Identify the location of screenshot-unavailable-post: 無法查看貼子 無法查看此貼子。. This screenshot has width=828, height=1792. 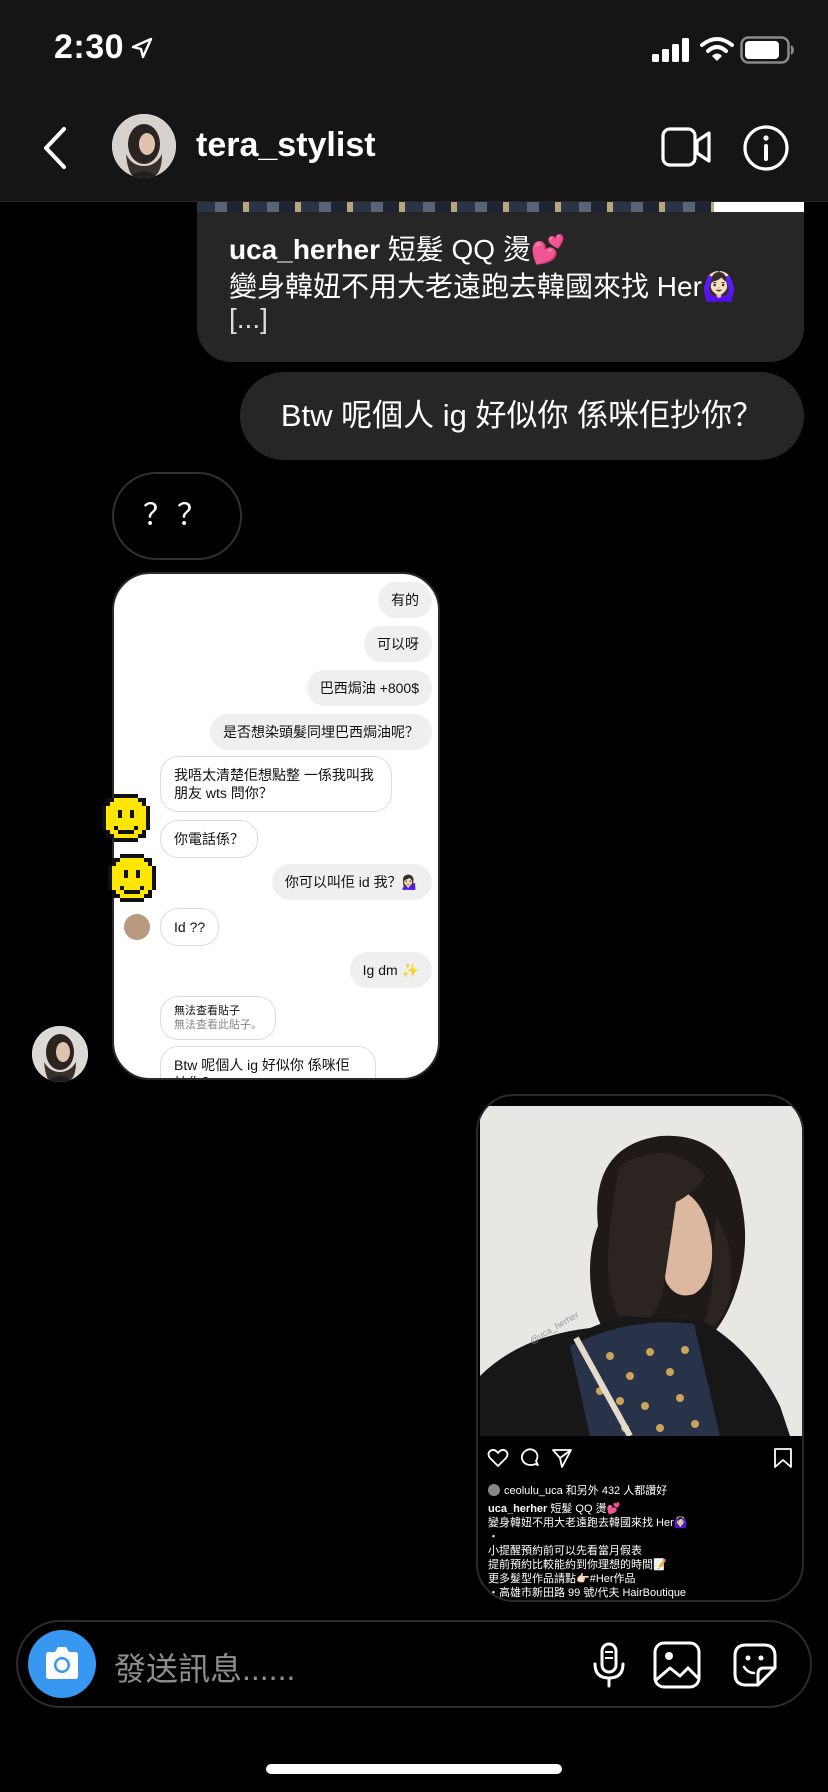
(218, 1018).